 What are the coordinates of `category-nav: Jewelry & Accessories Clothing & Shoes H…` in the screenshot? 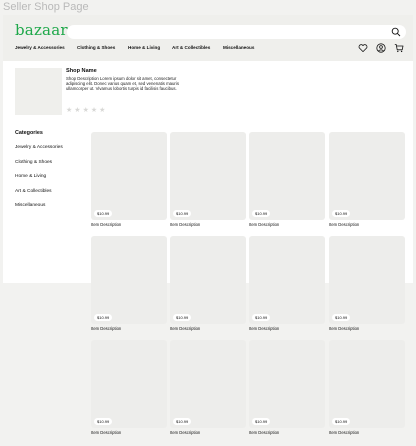 It's located at (139, 50).